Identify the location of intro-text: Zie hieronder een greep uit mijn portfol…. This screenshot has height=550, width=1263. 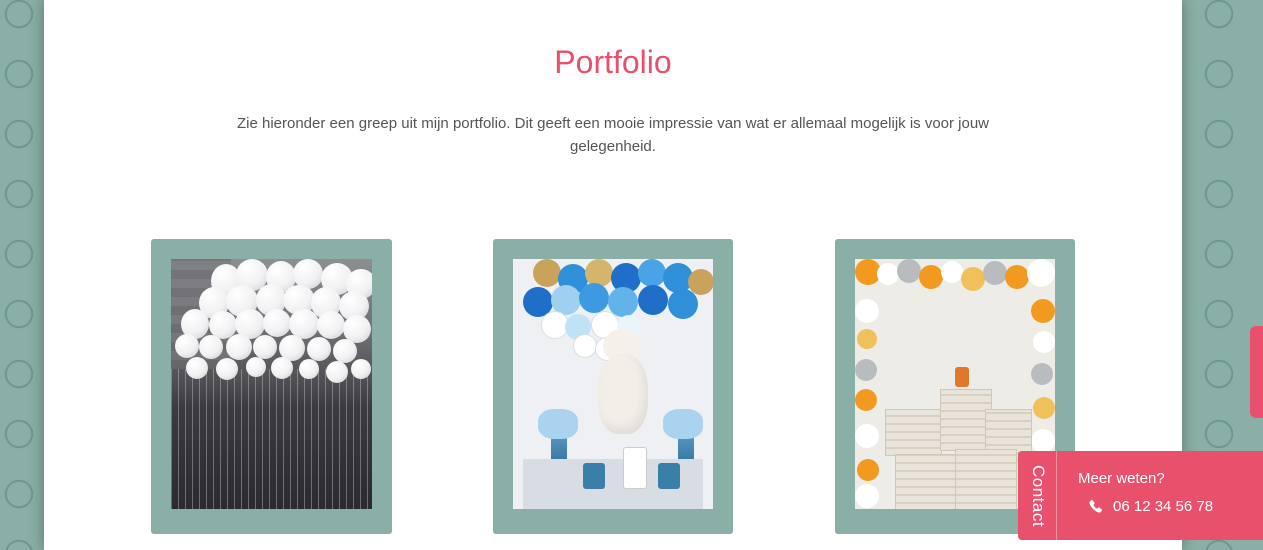
(613, 135).